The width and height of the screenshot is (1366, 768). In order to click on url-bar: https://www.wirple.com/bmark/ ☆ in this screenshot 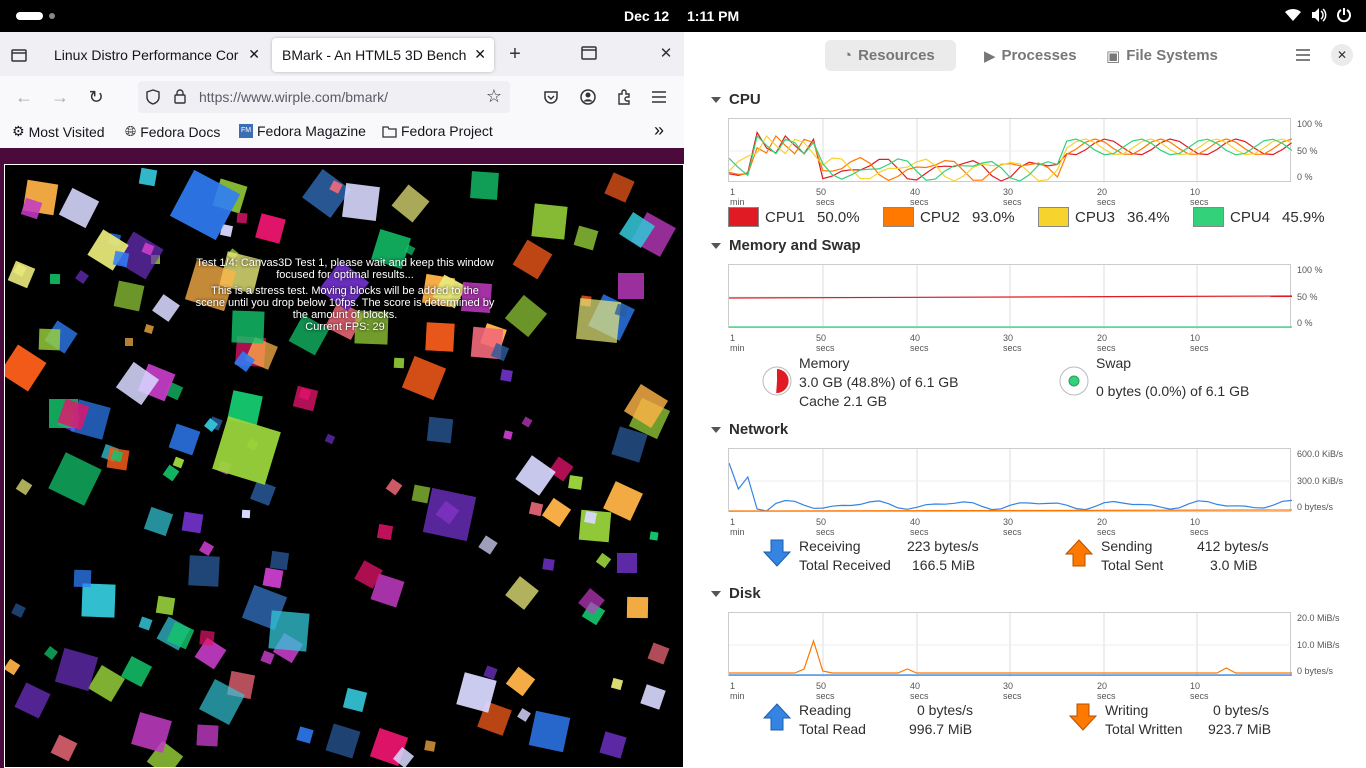, I will do `click(324, 97)`.